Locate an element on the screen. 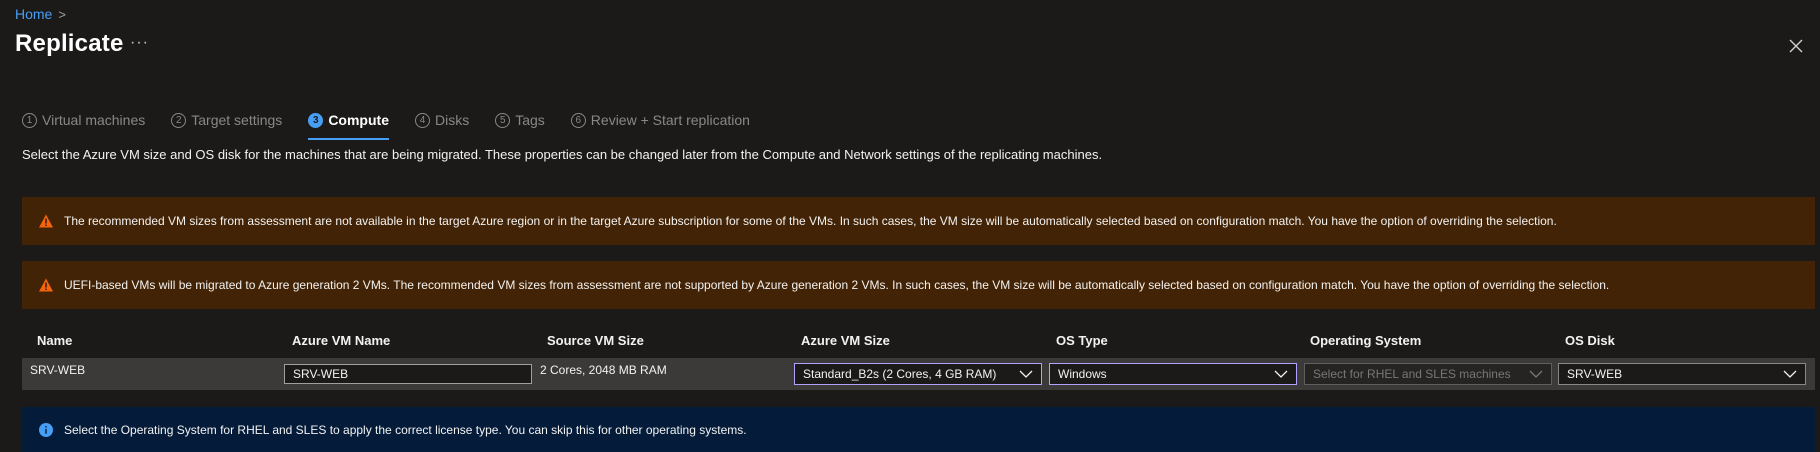 The height and width of the screenshot is (452, 1820). step-number: 5 is located at coordinates (503, 120).